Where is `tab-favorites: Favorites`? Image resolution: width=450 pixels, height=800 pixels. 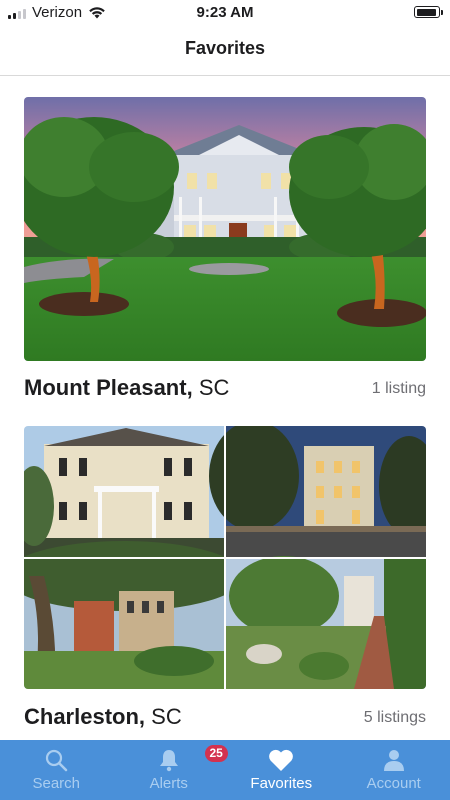 tab-favorites: Favorites is located at coordinates (281, 770).